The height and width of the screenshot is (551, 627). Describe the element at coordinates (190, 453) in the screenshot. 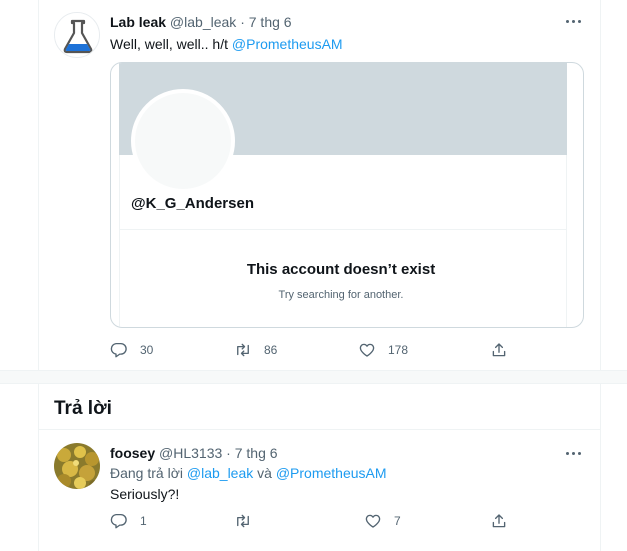

I see `author-handle: @HL3133` at that location.